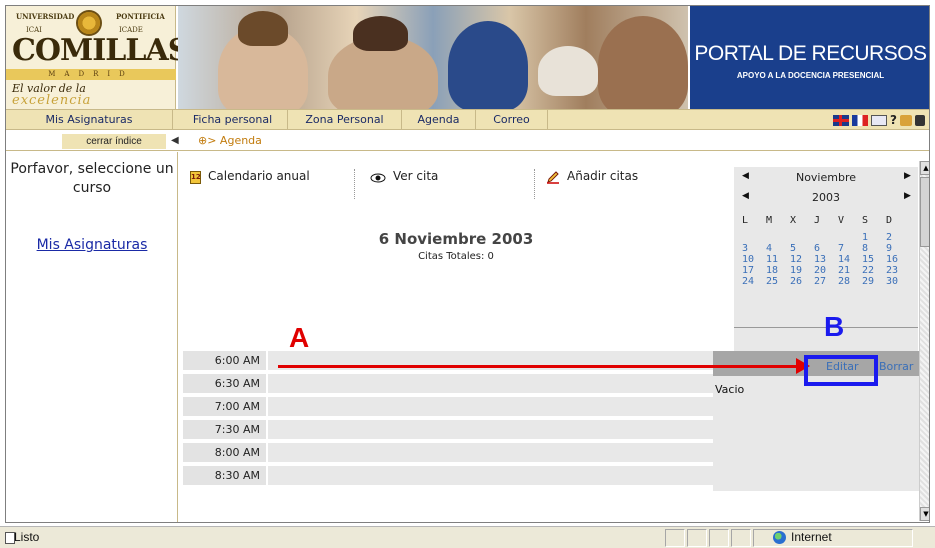  I want to click on collapse-arrow-icon: ◀, so click(175, 140).